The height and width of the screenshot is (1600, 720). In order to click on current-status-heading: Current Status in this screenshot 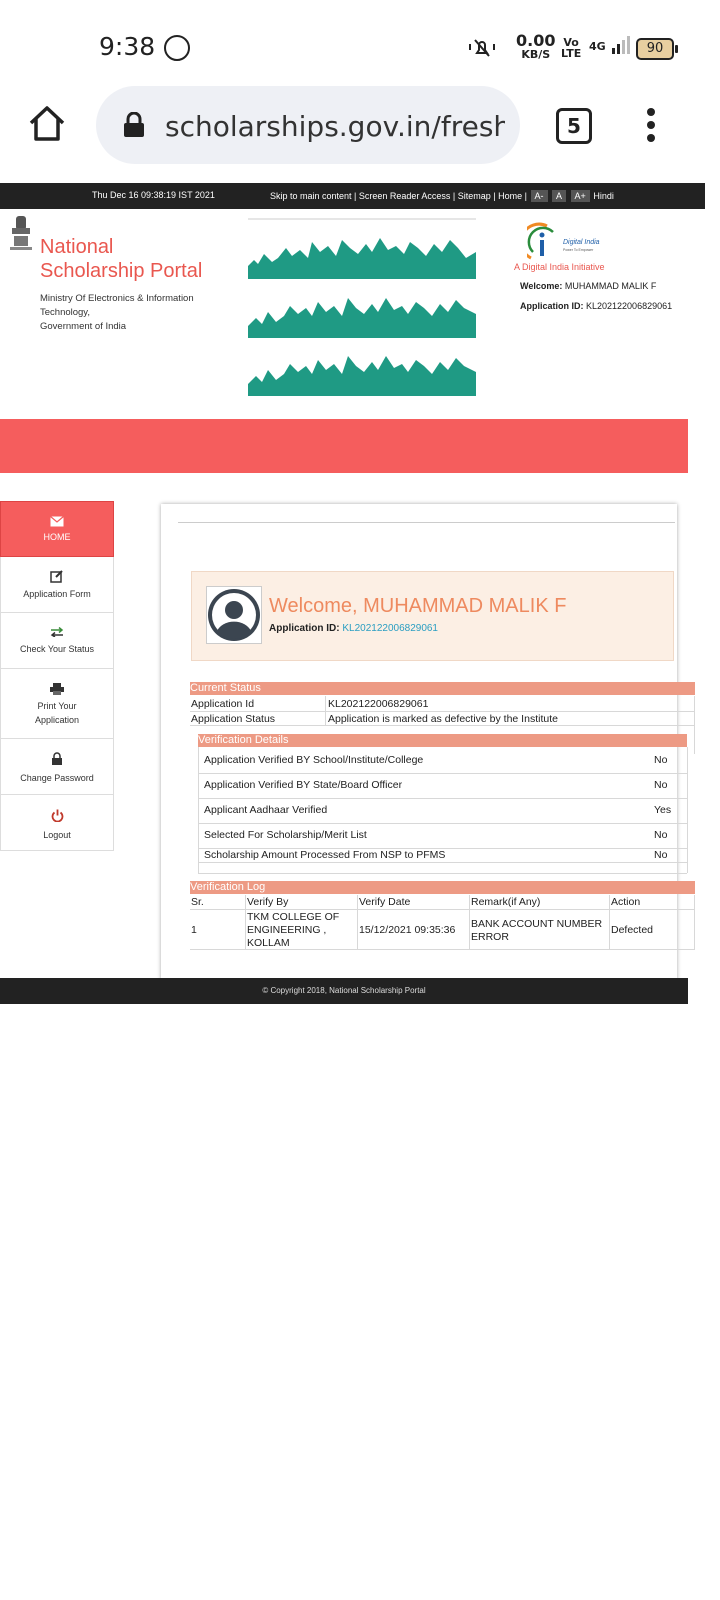, I will do `click(442, 688)`.